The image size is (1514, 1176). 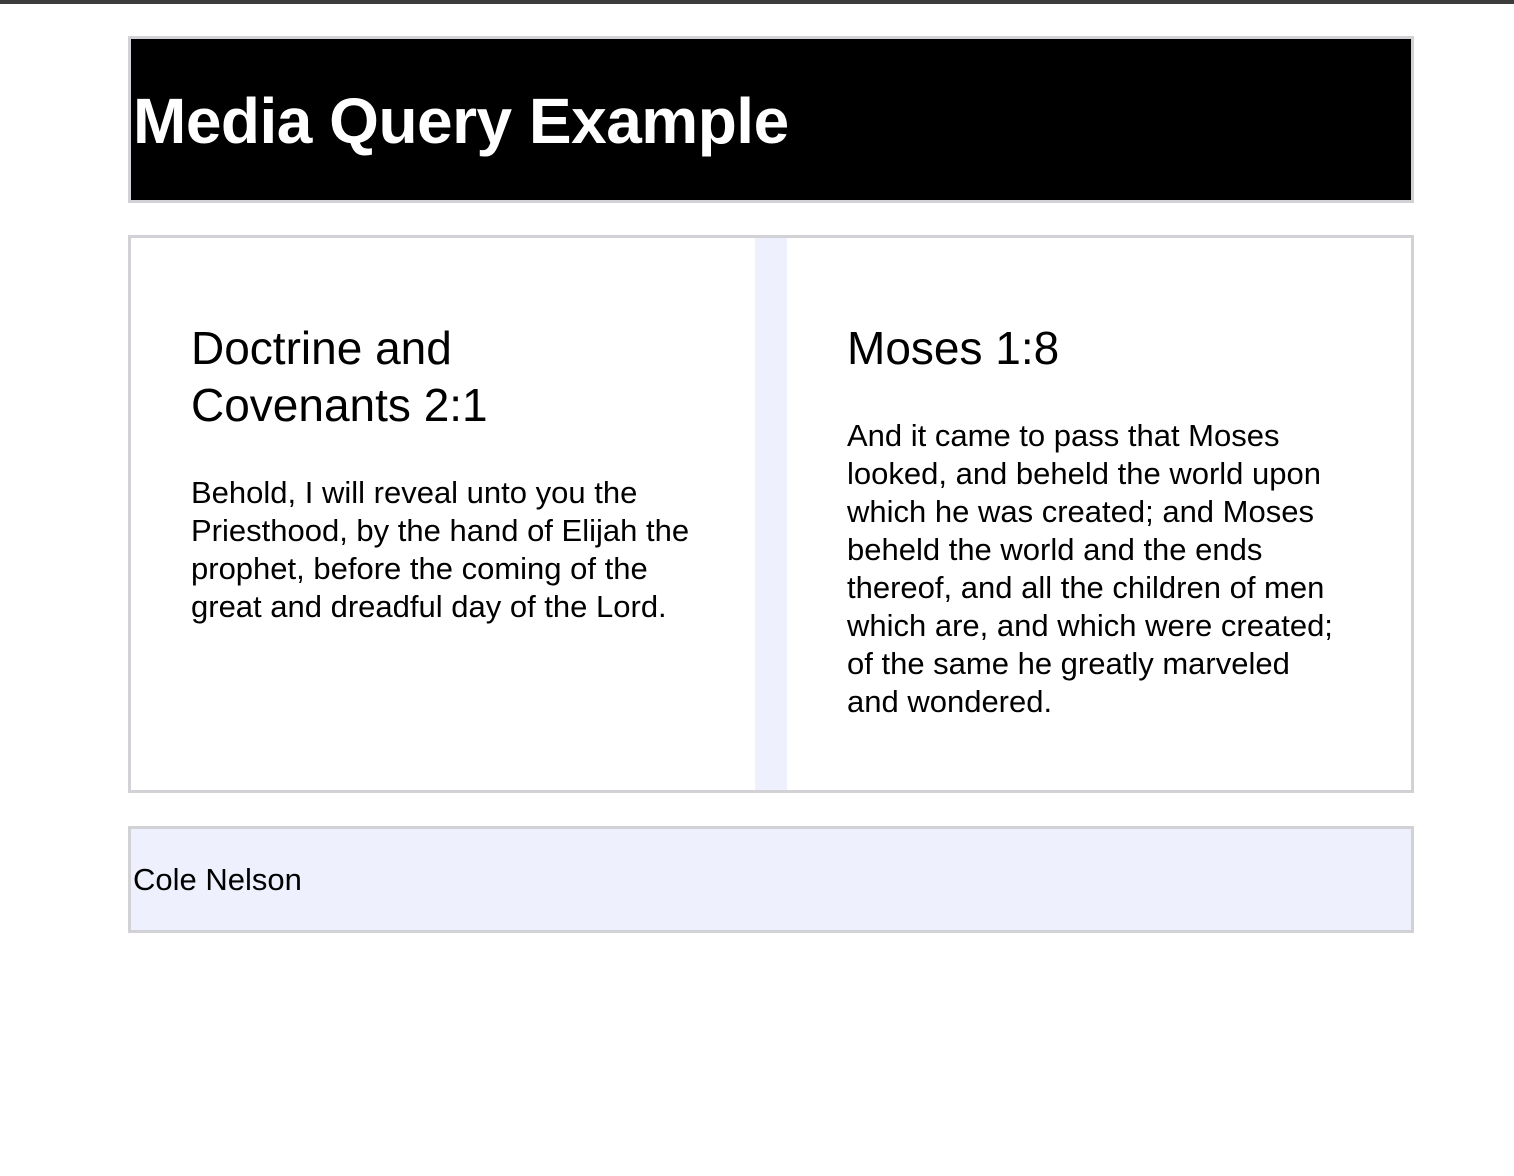 What do you see at coordinates (217, 879) in the screenshot?
I see `footer-author: Cole Nelson` at bounding box center [217, 879].